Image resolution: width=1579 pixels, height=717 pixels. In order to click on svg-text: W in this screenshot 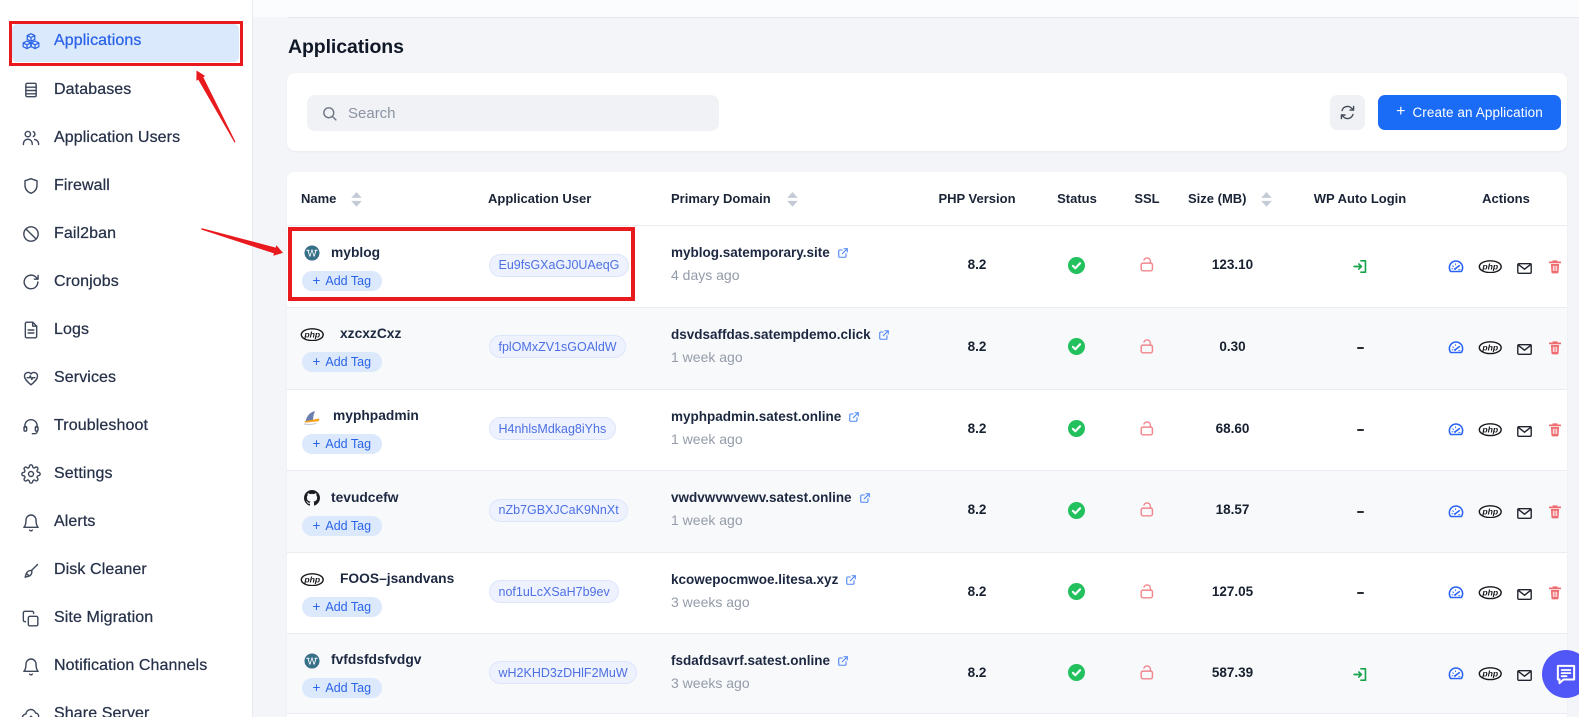, I will do `click(312, 661)`.